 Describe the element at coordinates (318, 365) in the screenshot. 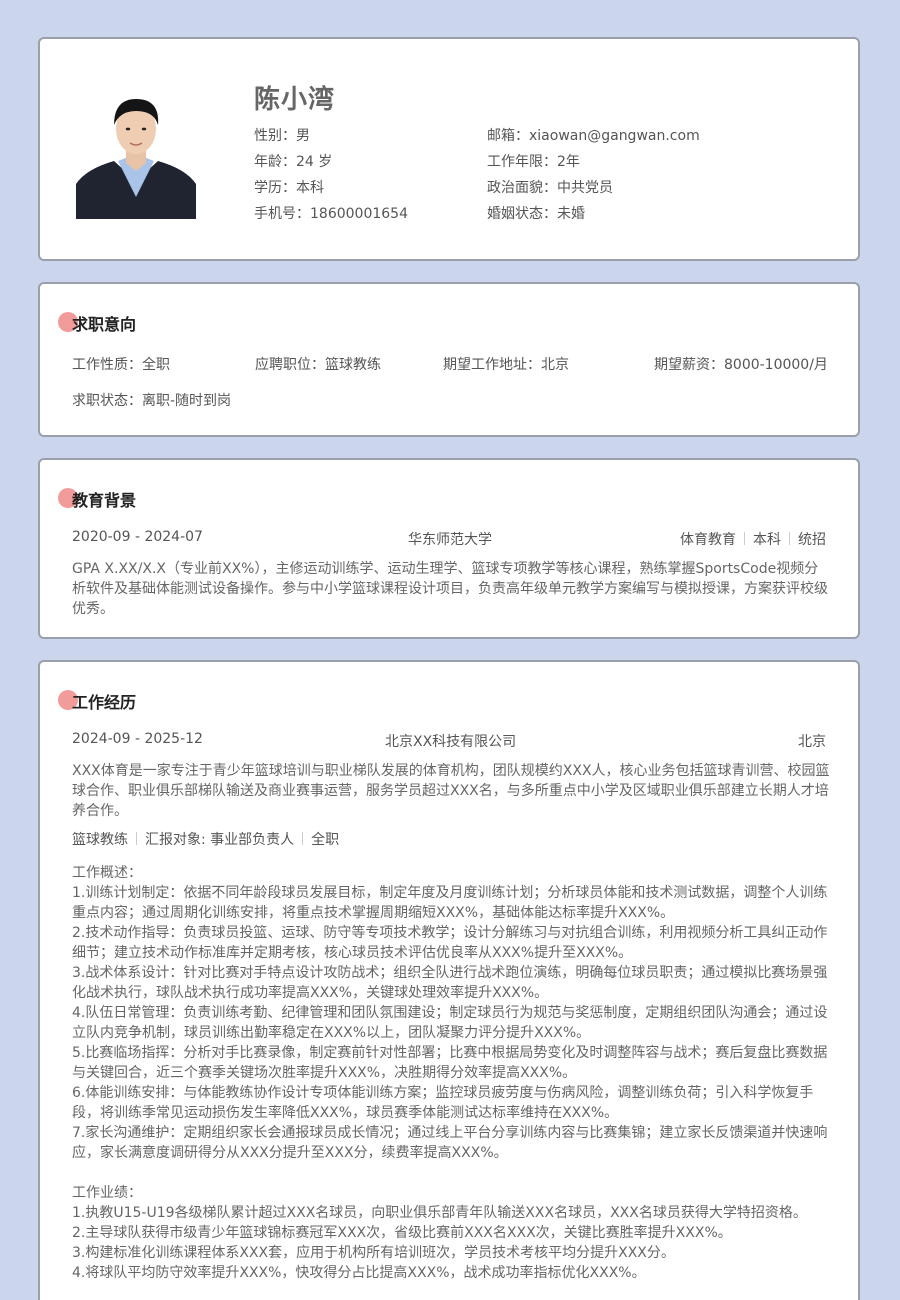

I see `intent-position: 应聘职位：篮球教练` at that location.